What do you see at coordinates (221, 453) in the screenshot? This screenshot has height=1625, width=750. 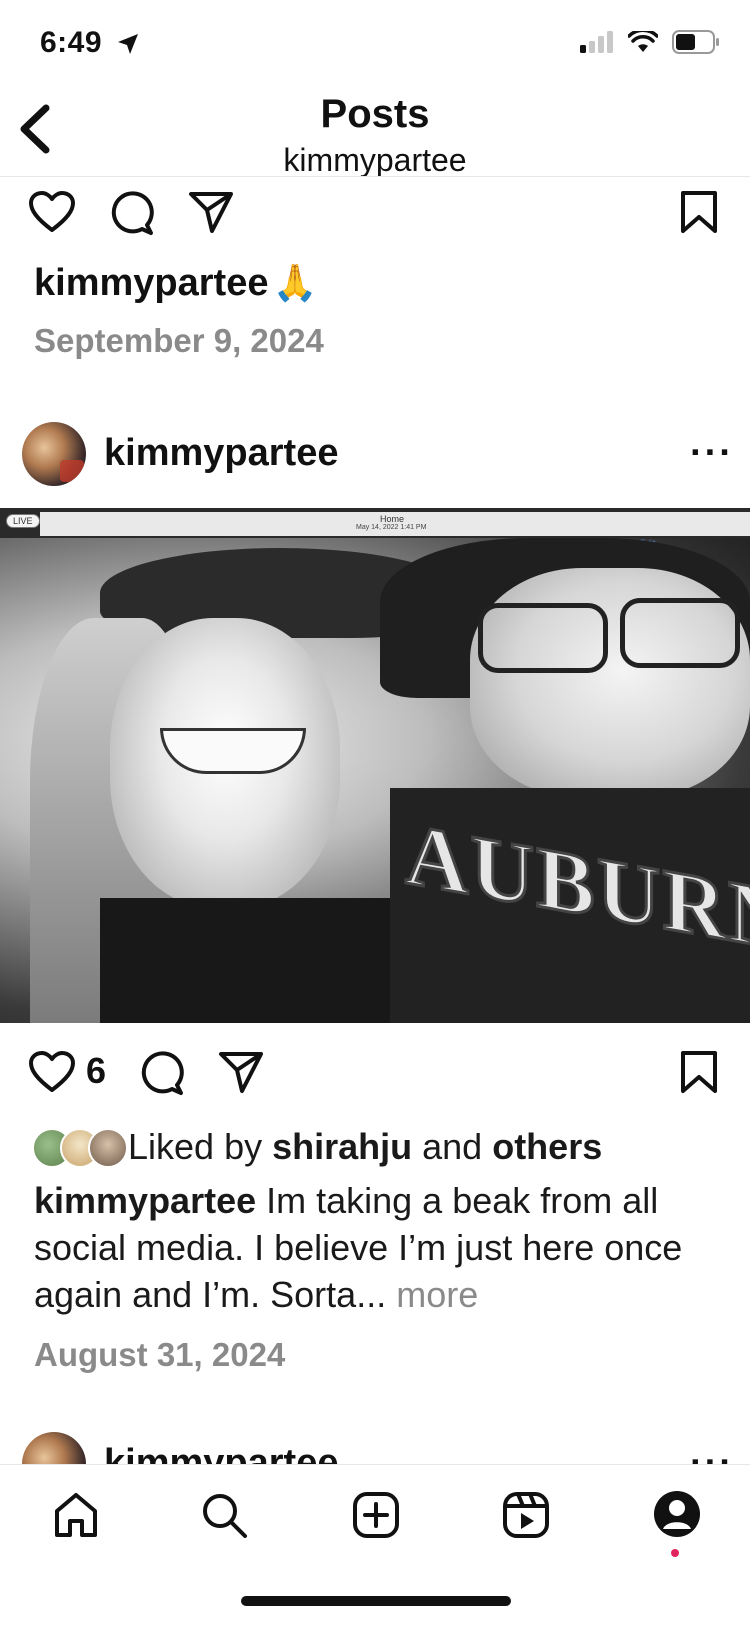 I see `post2-username: kimmypartee` at bounding box center [221, 453].